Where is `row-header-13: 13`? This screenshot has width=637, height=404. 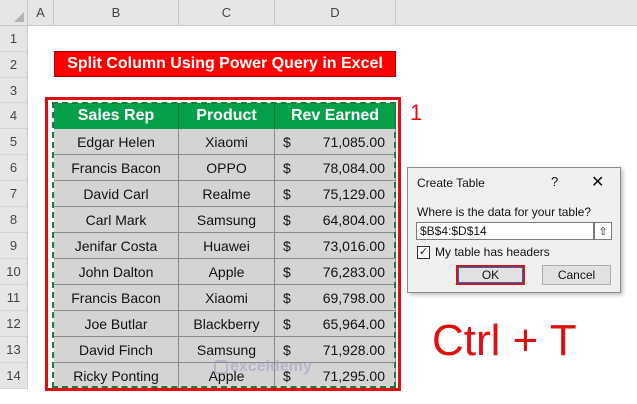 row-header-13: 13 is located at coordinates (14, 350).